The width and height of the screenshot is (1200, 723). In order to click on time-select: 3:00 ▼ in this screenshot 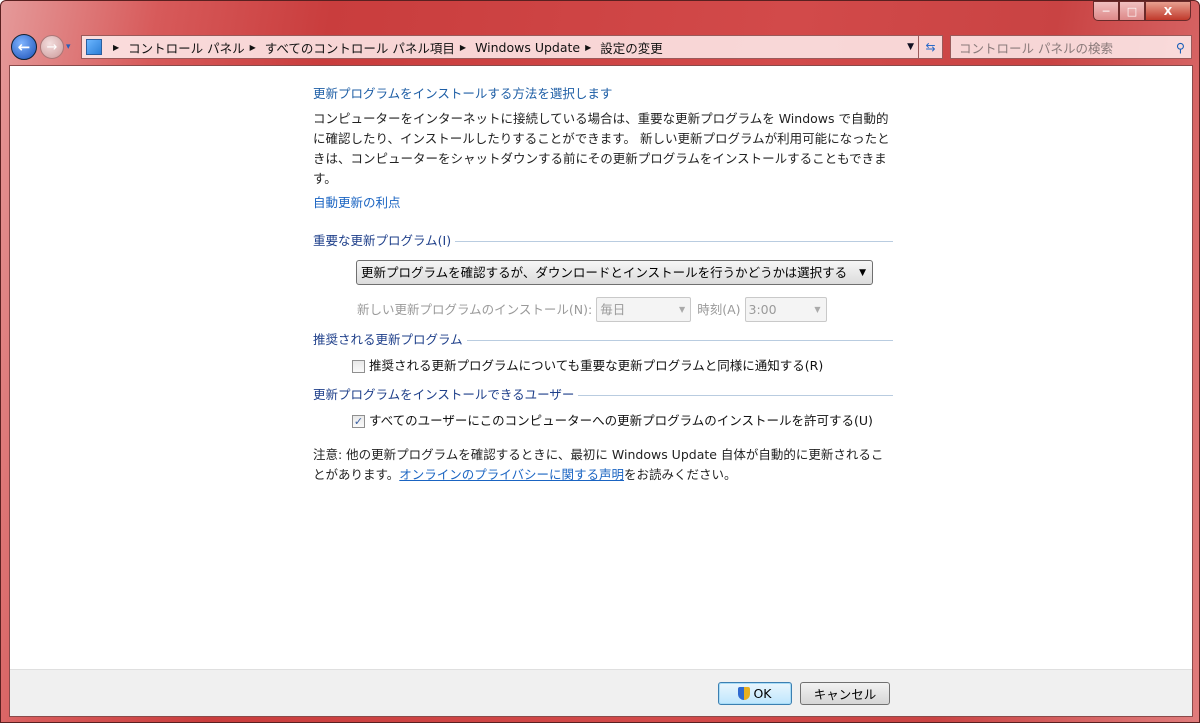, I will do `click(785, 309)`.